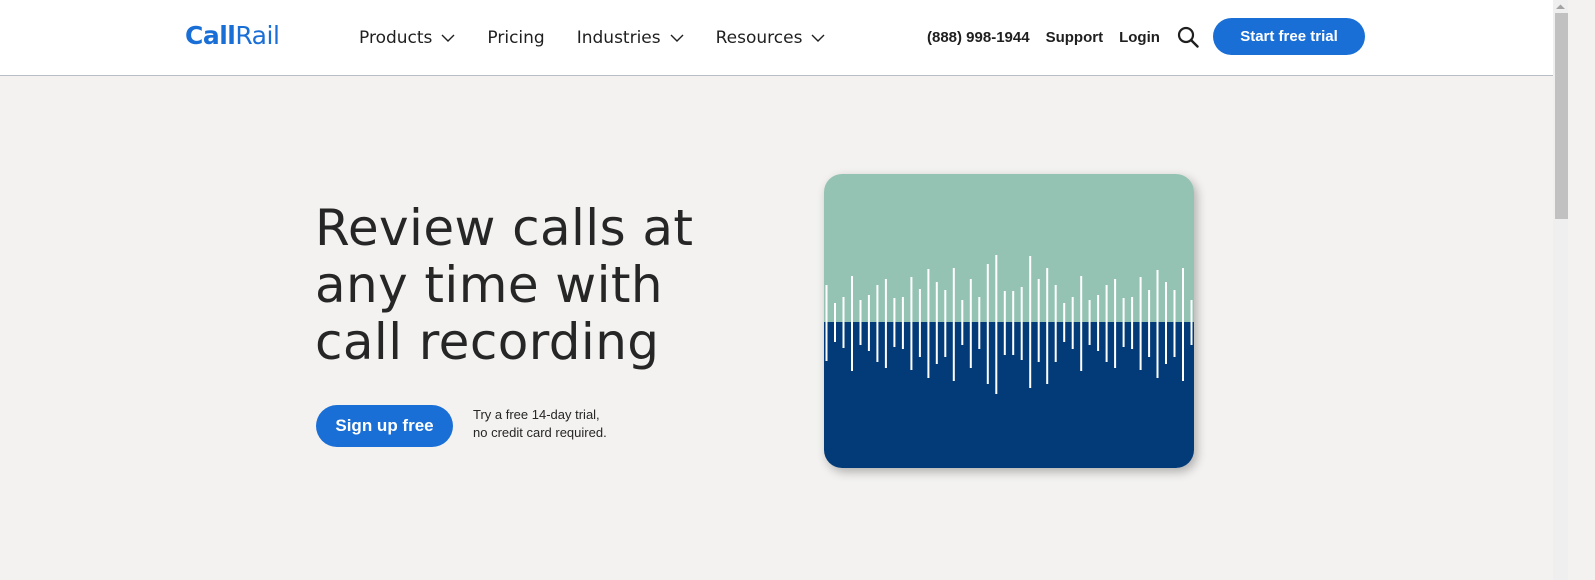 This screenshot has height=580, width=1595. I want to click on nav-resources: Resources, so click(771, 38).